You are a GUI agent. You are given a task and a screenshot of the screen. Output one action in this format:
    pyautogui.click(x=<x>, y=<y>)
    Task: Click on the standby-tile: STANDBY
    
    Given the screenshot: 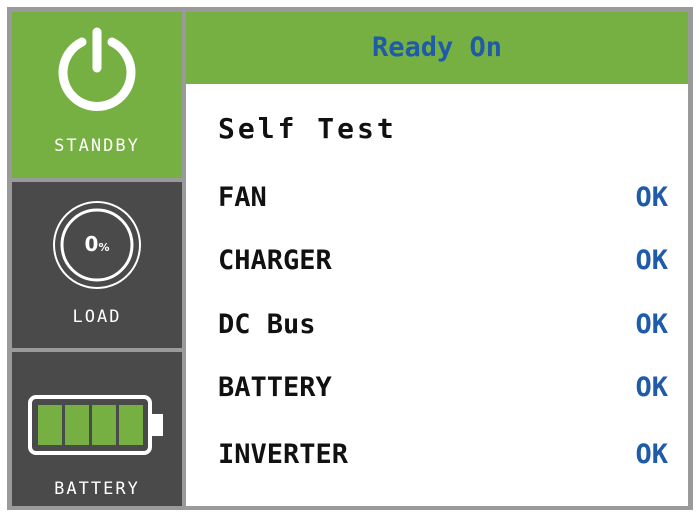 What is the action you would take?
    pyautogui.click(x=97, y=95)
    